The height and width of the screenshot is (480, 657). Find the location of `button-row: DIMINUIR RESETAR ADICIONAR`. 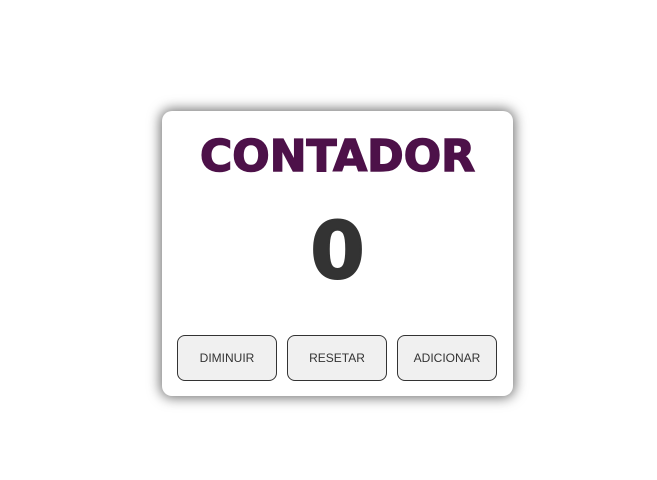

button-row: DIMINUIR RESETAR ADICIONAR is located at coordinates (337, 358).